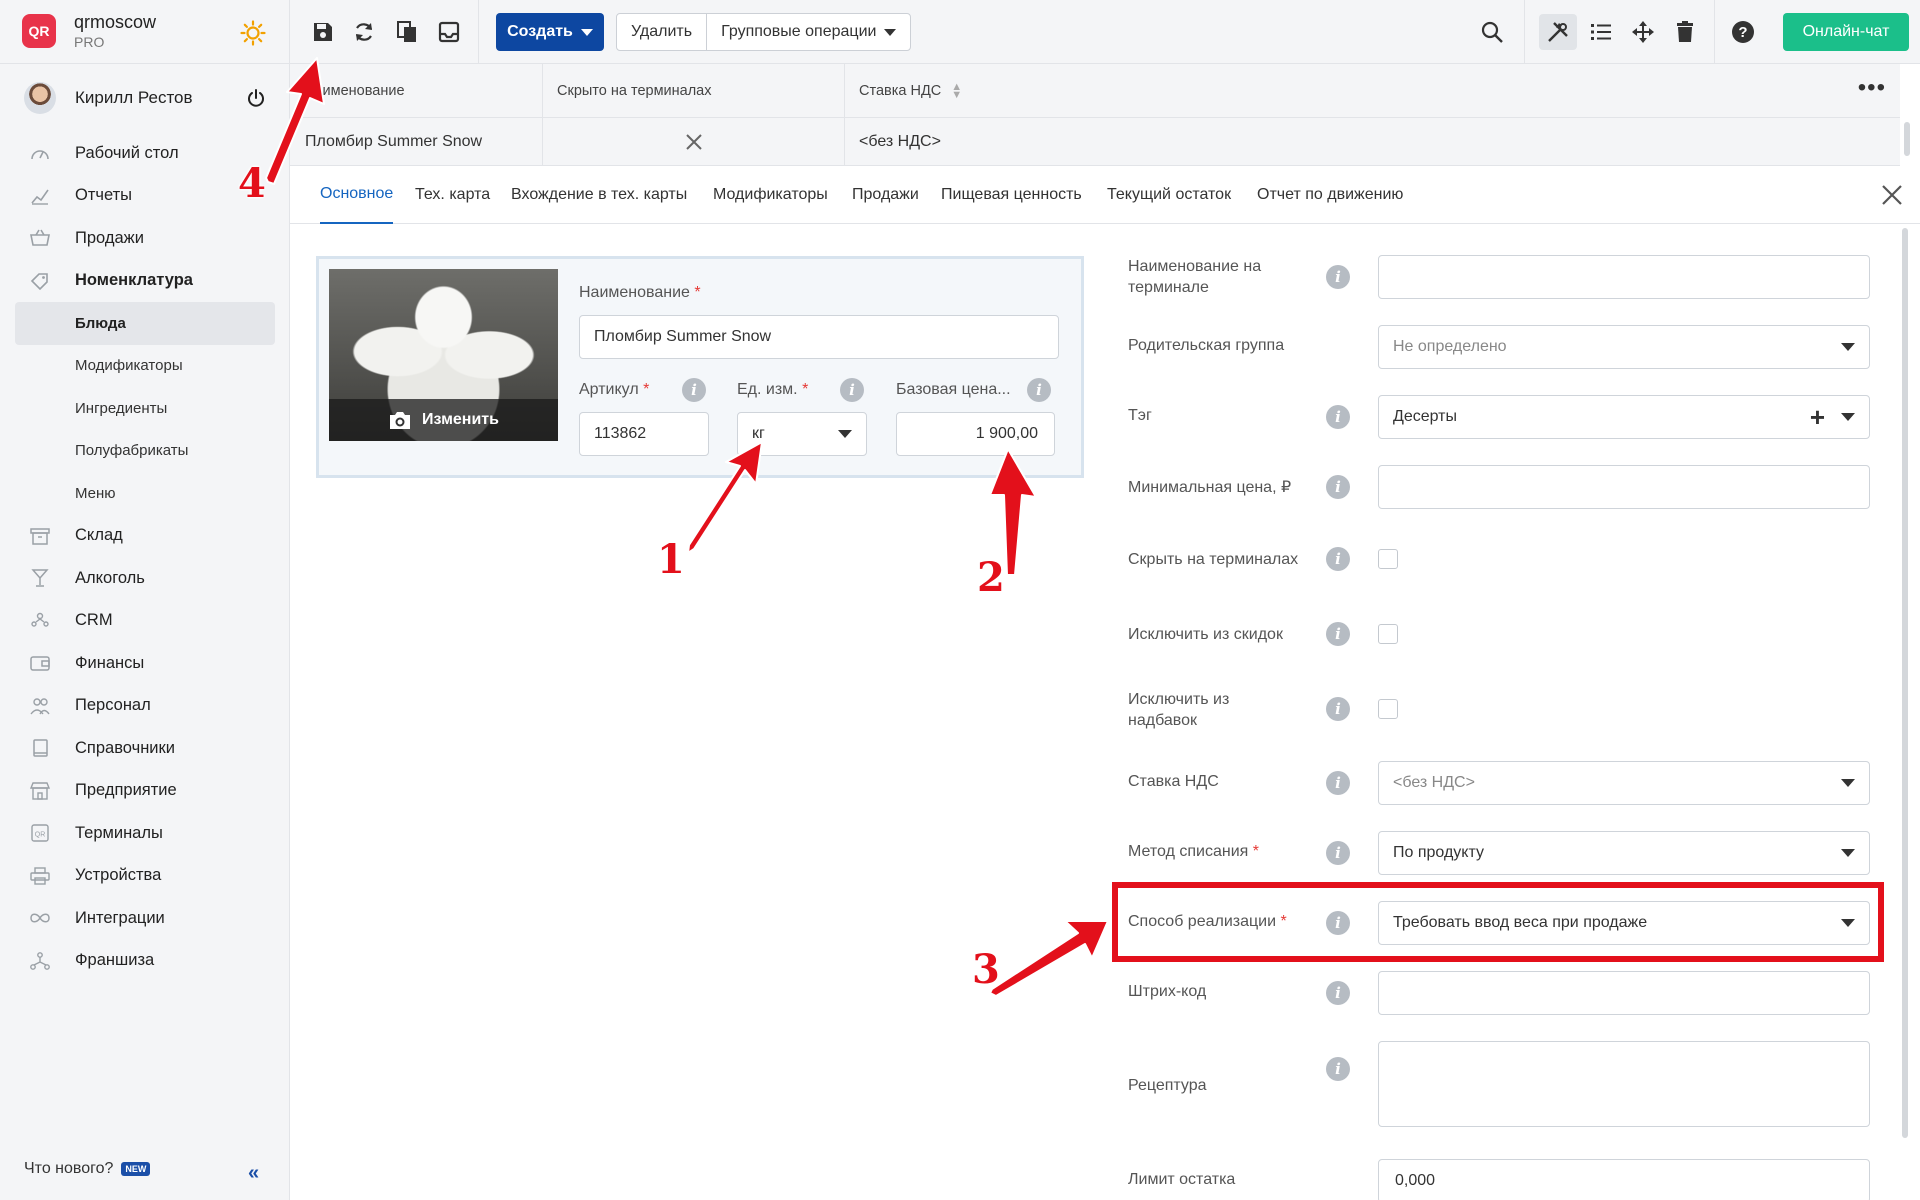 The height and width of the screenshot is (1200, 1920). What do you see at coordinates (1624, 487) in the screenshot?
I see `min-price-input` at bounding box center [1624, 487].